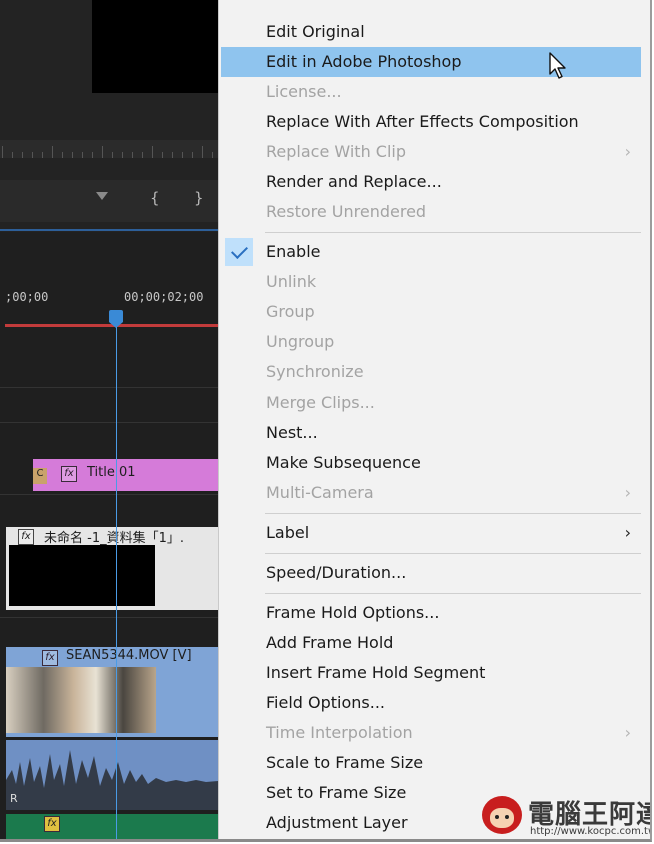 Image resolution: width=654 pixels, height=844 pixels. I want to click on mark-out-button: }, so click(199, 198).